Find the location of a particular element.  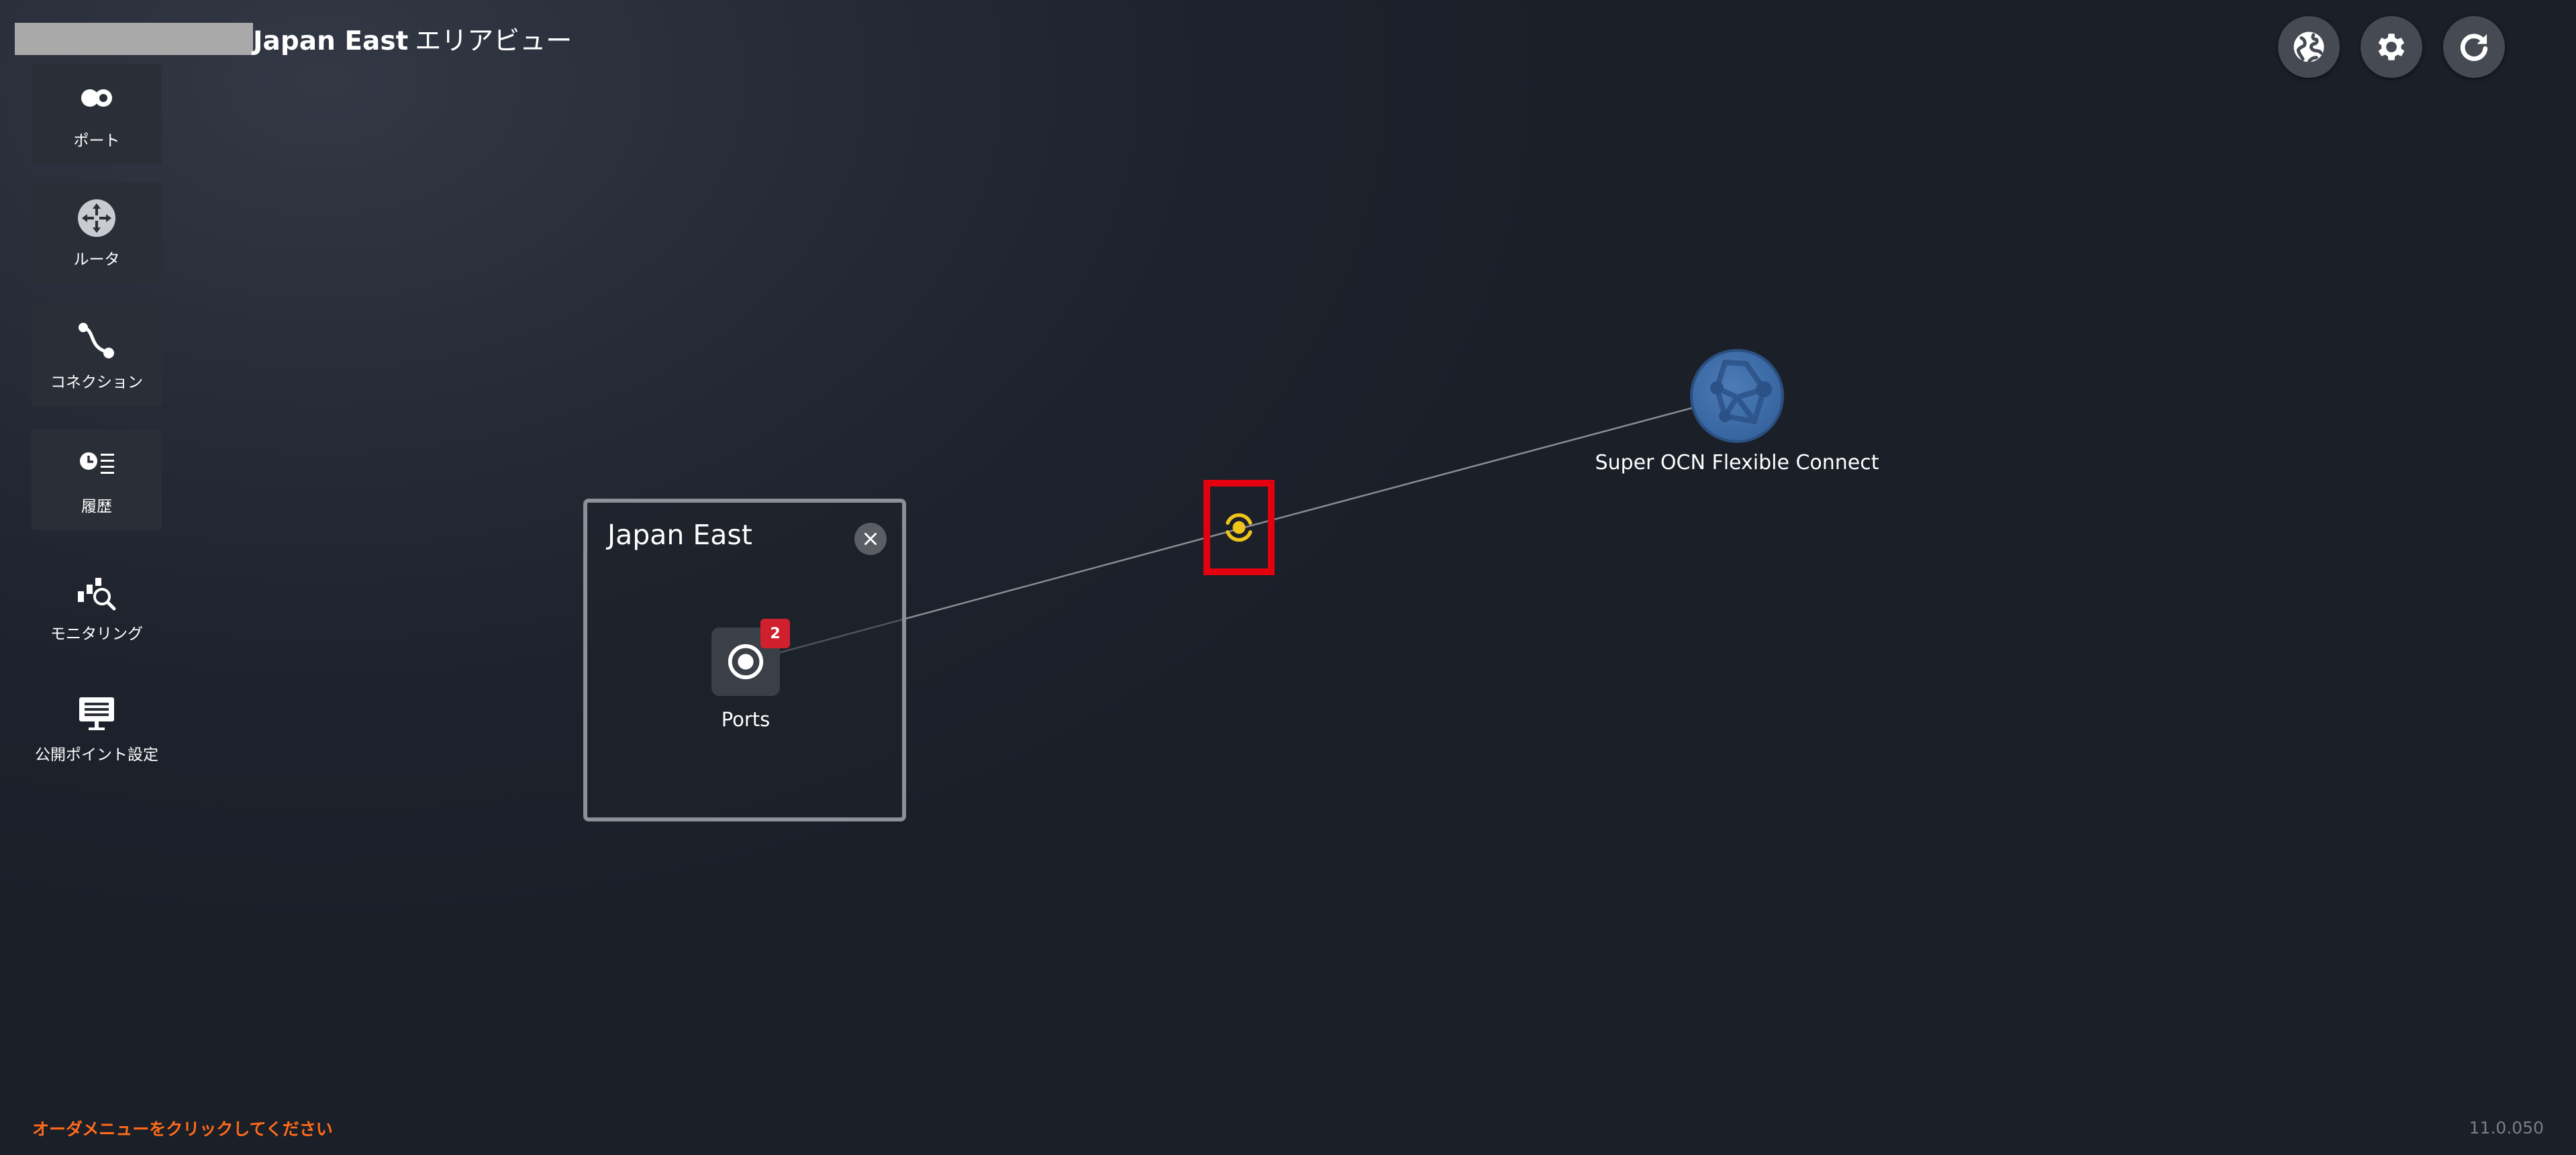

cloud-service-node is located at coordinates (1737, 396).